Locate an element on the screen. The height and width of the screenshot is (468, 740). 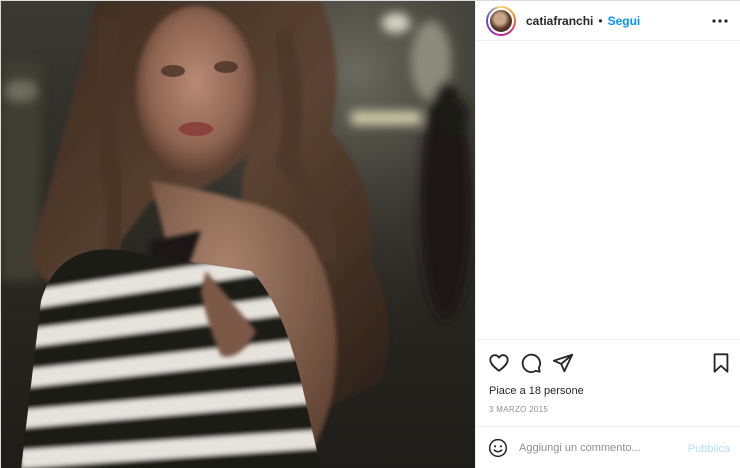
username-link: catiafranchi is located at coordinates (559, 21).